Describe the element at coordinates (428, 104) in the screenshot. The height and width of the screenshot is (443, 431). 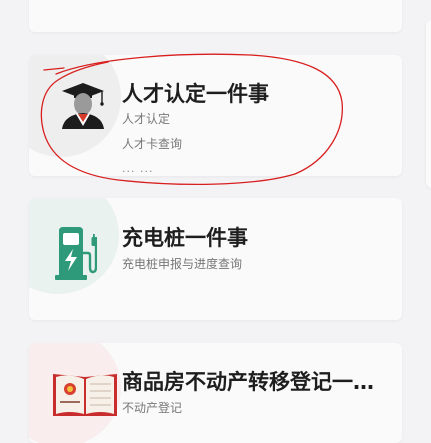
I see `side-card-partial` at that location.